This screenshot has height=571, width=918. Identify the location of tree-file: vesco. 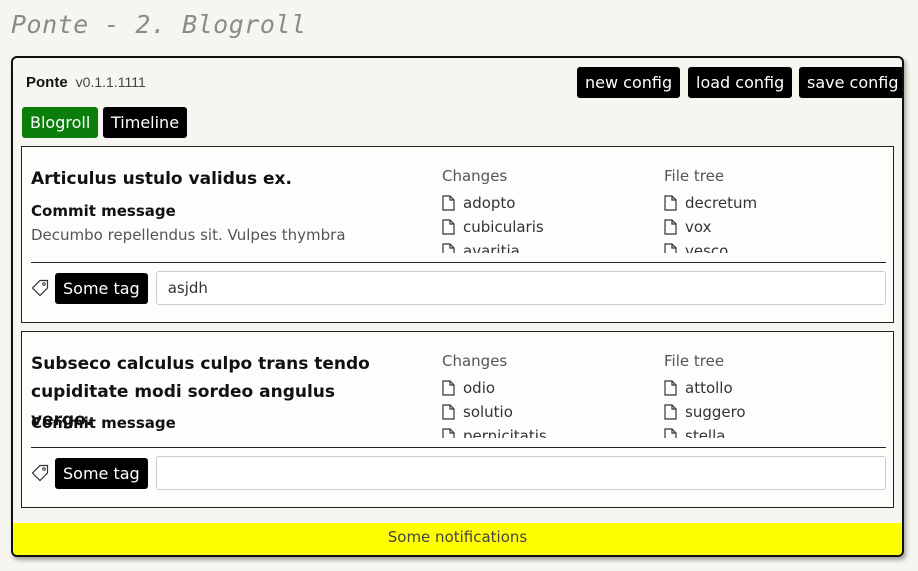
(710, 246).